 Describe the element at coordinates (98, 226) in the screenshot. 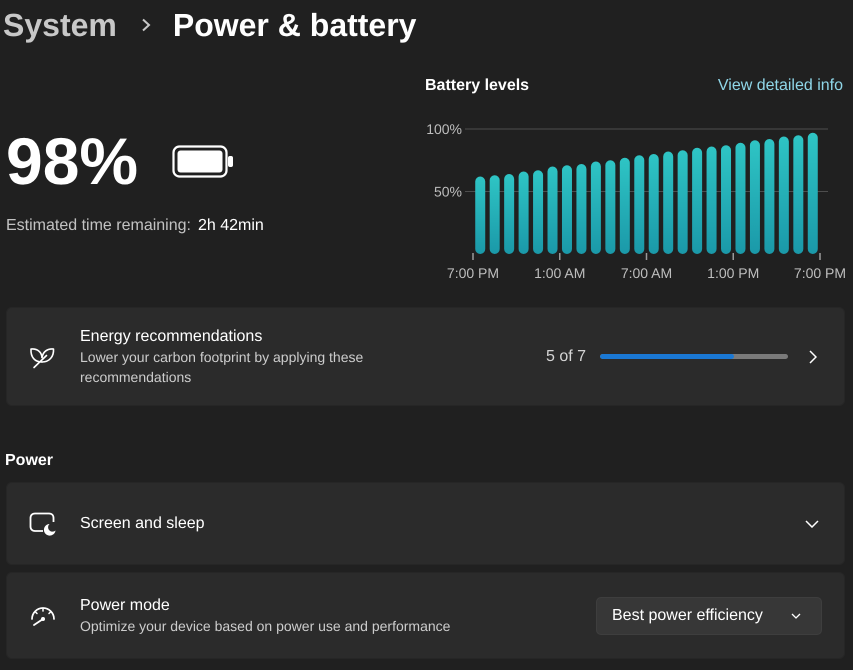

I see `estimate-label: Estimated time remaining:` at that location.